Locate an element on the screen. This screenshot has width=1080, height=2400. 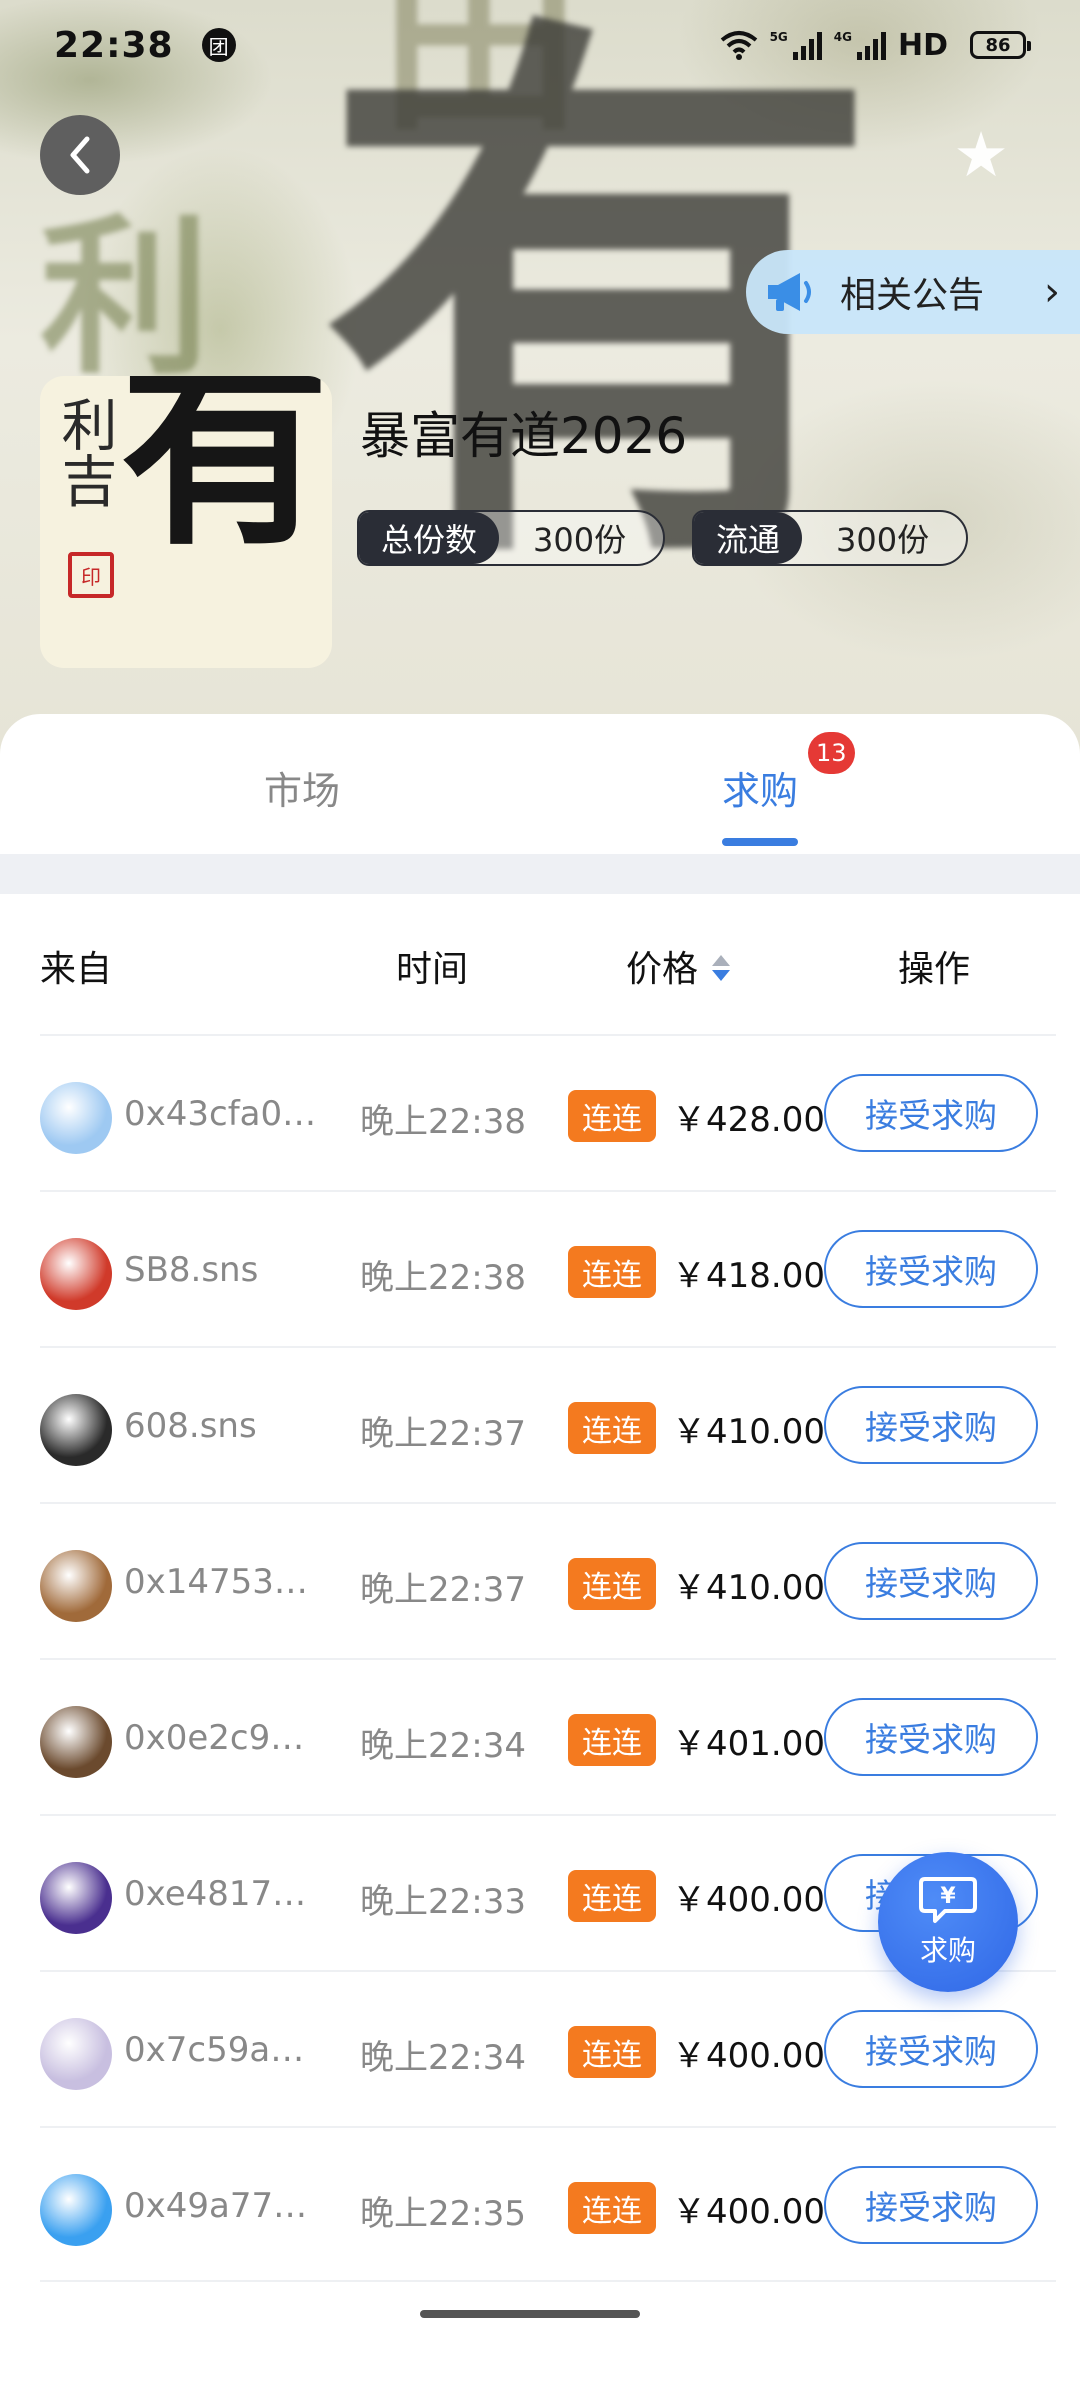
table-row: 0x49a77d8… 晚上22:35 连连 ￥400.00接受求购 is located at coordinates (548, 2204).